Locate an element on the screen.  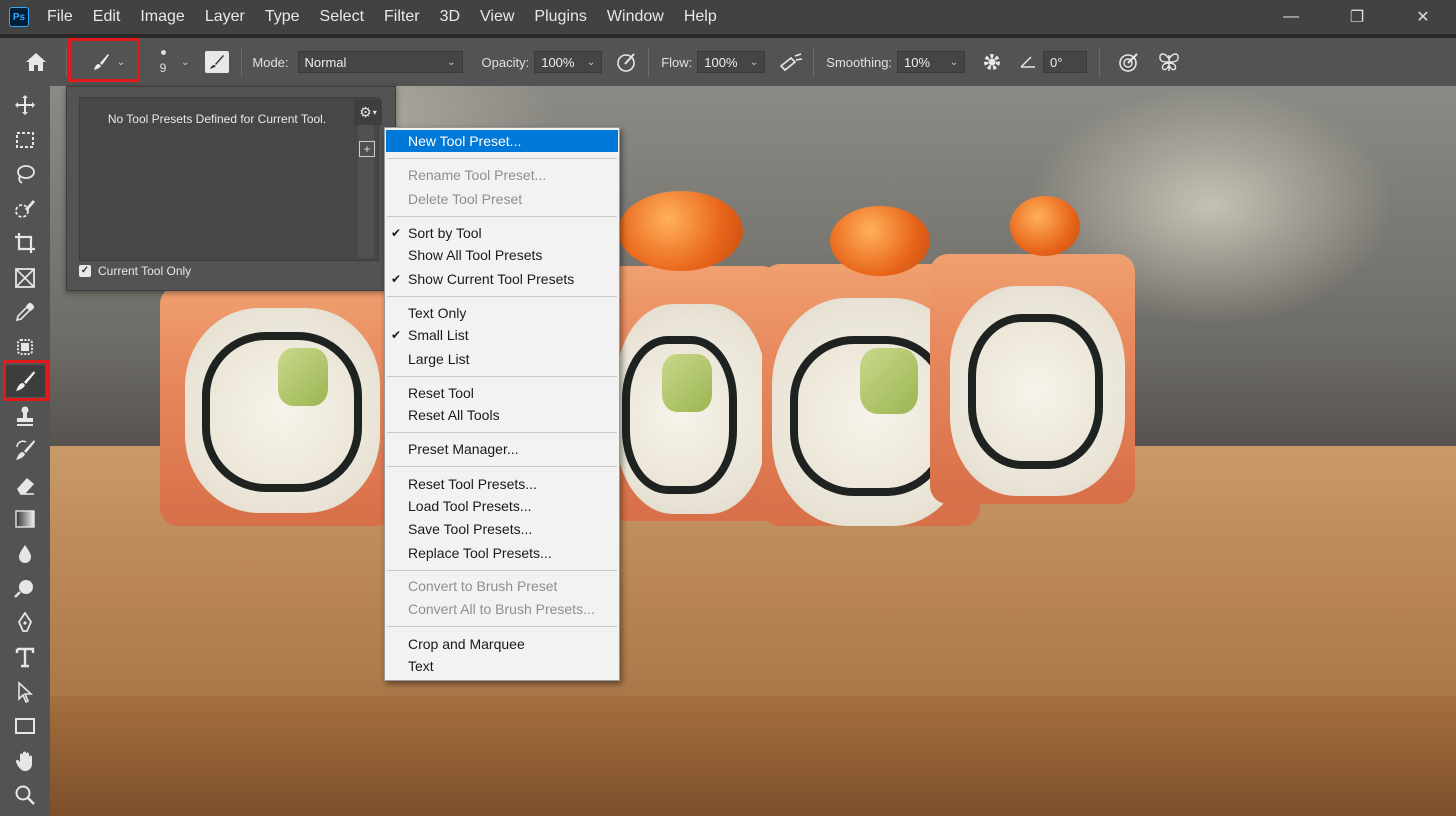
pressure-size-button is located at coordinates (1129, 62).